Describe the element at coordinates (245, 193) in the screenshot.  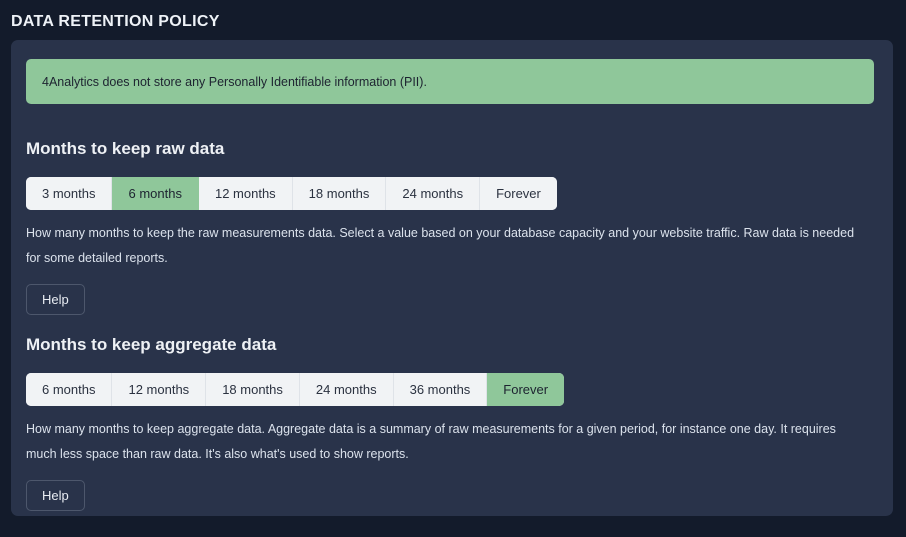
I see `raw-data-option-12-months: 12 months` at that location.